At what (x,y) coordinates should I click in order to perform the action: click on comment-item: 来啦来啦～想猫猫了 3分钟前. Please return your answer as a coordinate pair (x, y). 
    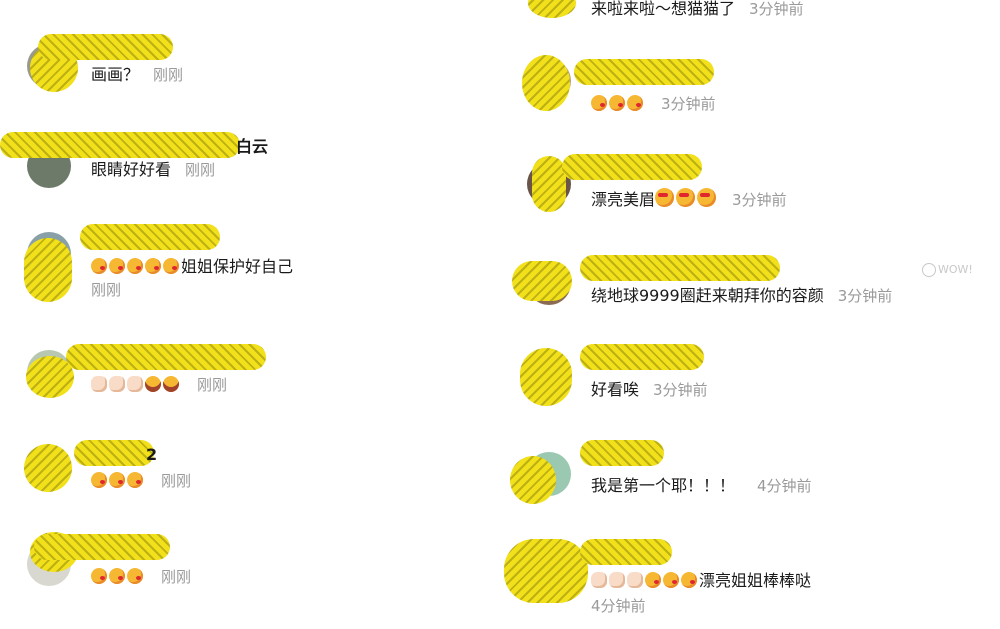
    Looking at the image, I should click on (750, 14).